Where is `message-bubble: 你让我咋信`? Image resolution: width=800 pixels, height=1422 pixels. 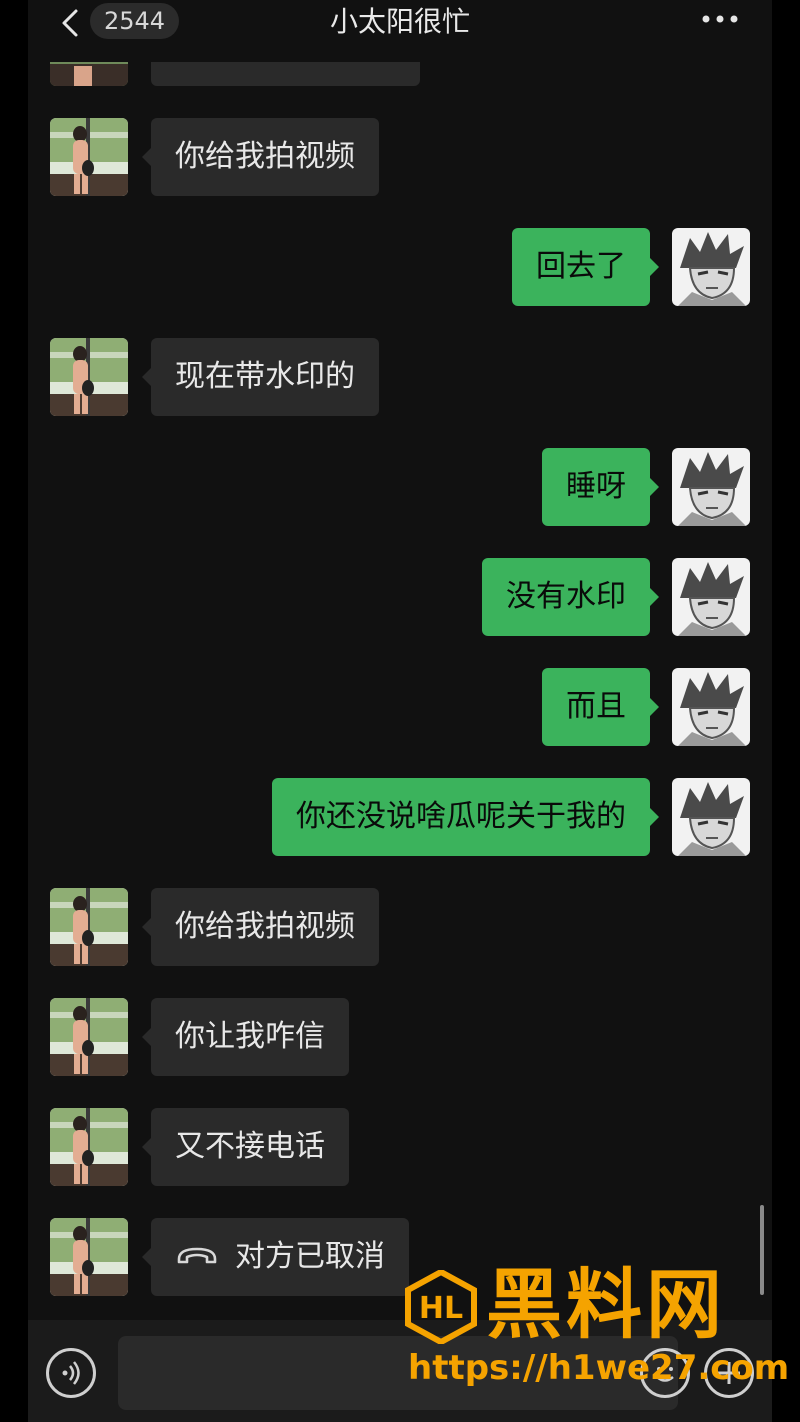 message-bubble: 你让我咋信 is located at coordinates (245, 1037).